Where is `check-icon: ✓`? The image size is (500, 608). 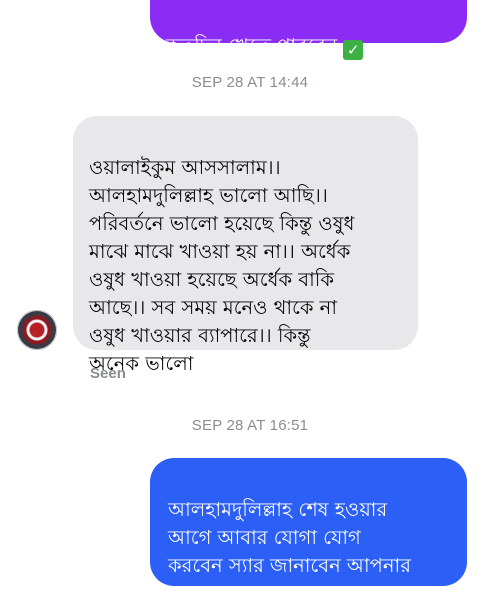 check-icon: ✓ is located at coordinates (353, 50).